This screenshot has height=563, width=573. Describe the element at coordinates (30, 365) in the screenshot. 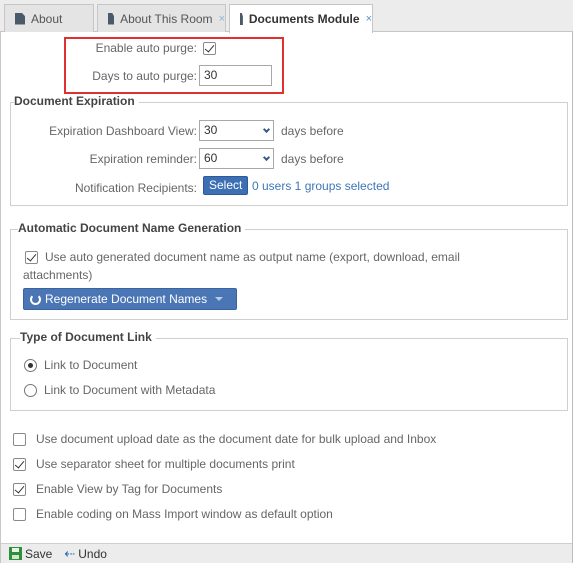

I see `link-to-document-radio` at that location.